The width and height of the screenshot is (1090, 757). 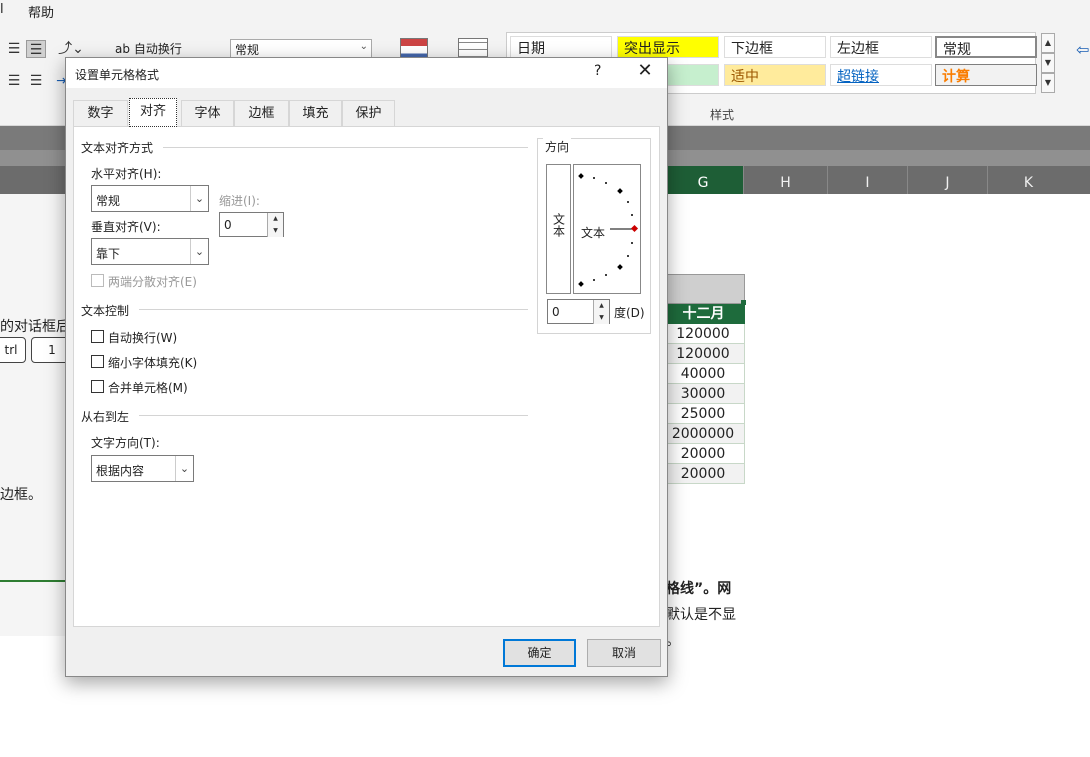 I want to click on dialog-title: 设置单元格格式, so click(x=117, y=75).